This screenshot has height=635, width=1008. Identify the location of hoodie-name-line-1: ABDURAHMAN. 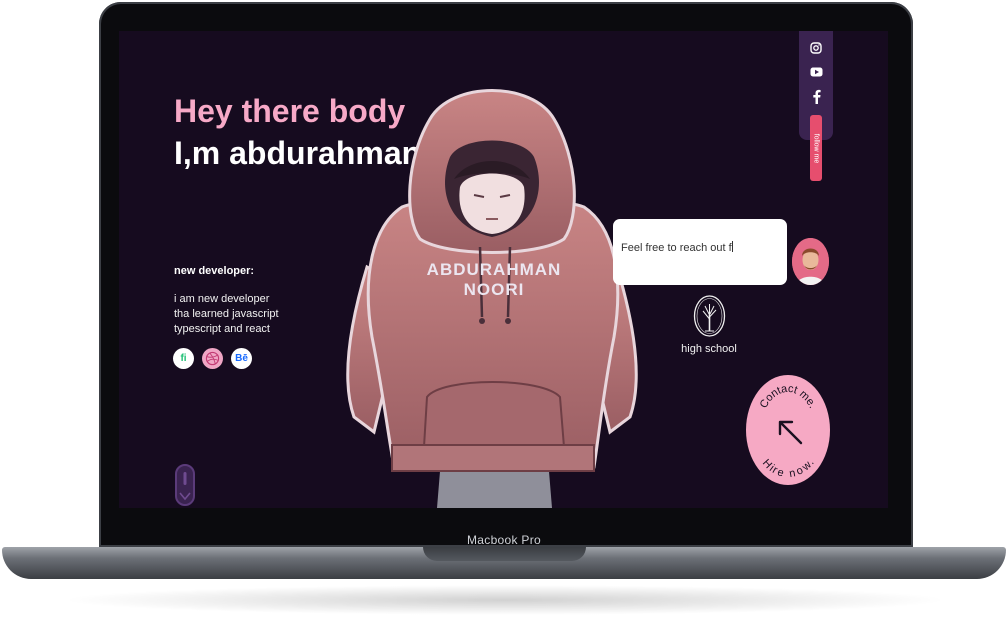
(494, 269).